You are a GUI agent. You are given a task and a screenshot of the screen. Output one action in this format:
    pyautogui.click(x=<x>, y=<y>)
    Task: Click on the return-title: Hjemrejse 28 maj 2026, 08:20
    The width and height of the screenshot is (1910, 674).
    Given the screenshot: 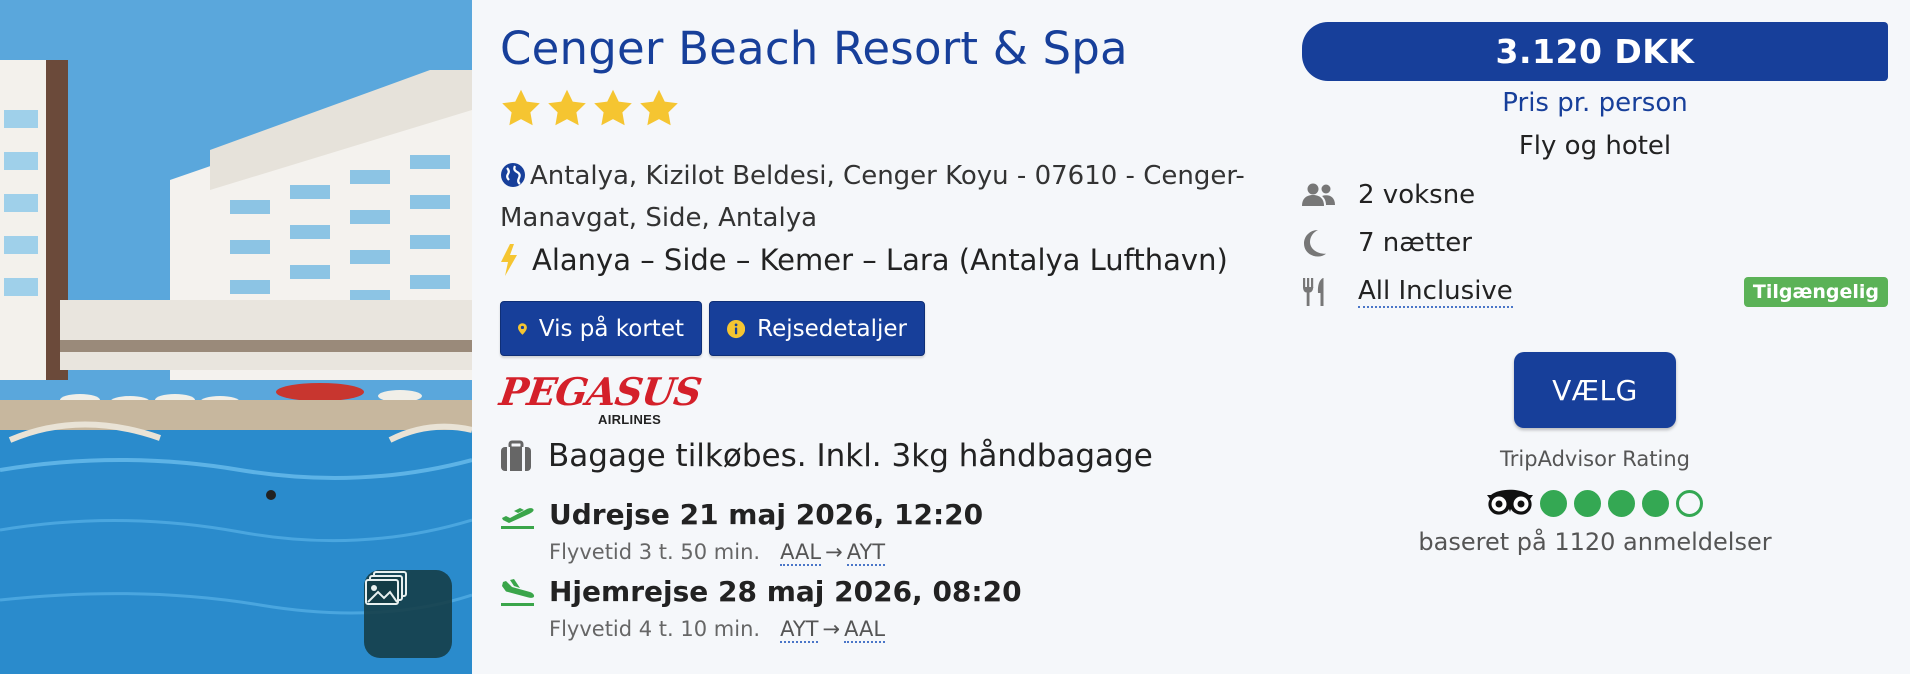 What is the action you would take?
    pyautogui.click(x=785, y=591)
    